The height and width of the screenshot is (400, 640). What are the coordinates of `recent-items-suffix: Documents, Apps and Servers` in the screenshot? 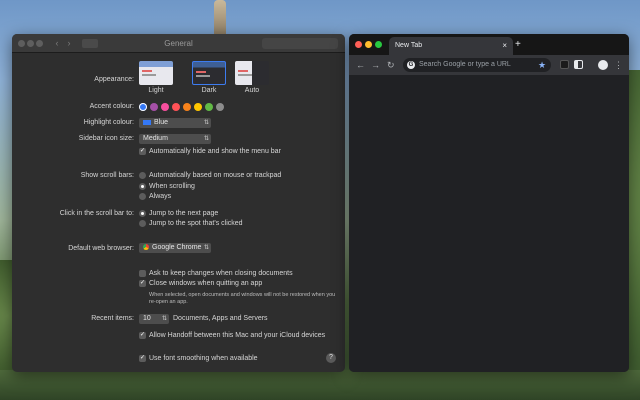 It's located at (220, 318).